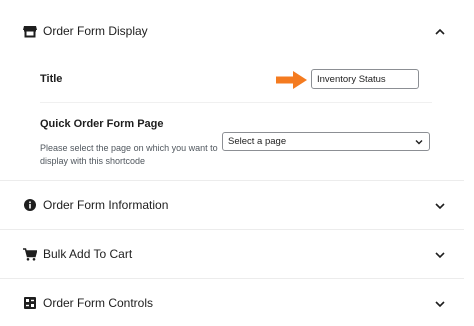 Image resolution: width=474 pixels, height=326 pixels. Describe the element at coordinates (30, 205) in the screenshot. I see `info-circle-icon` at that location.